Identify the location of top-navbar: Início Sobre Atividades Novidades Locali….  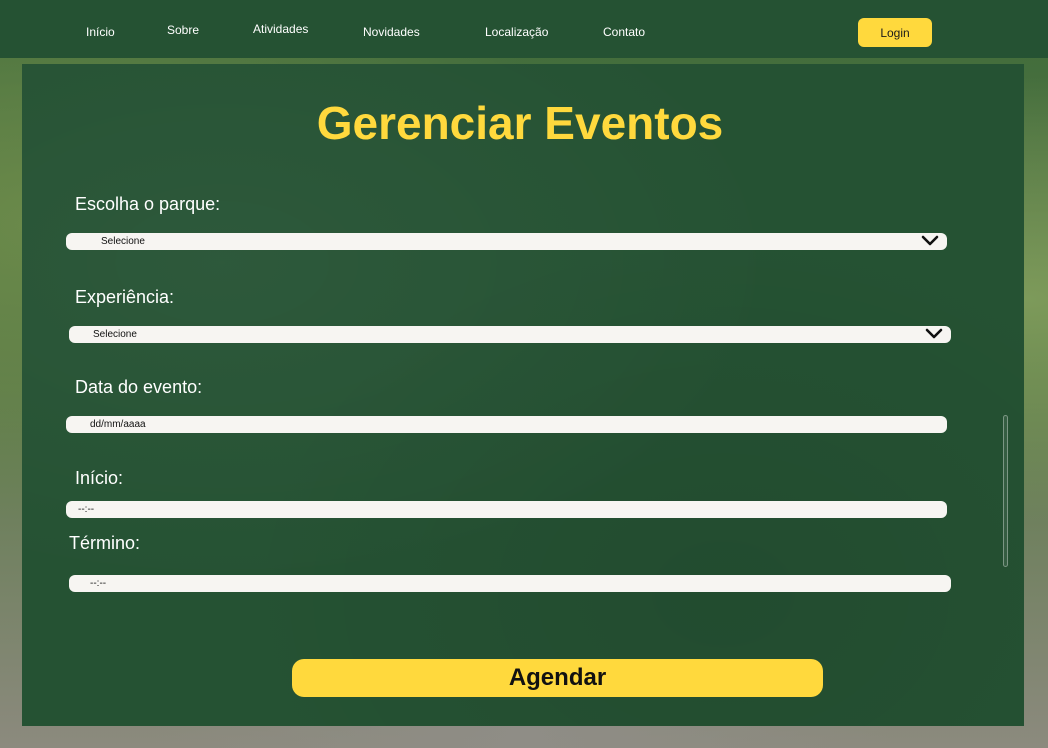
(524, 29).